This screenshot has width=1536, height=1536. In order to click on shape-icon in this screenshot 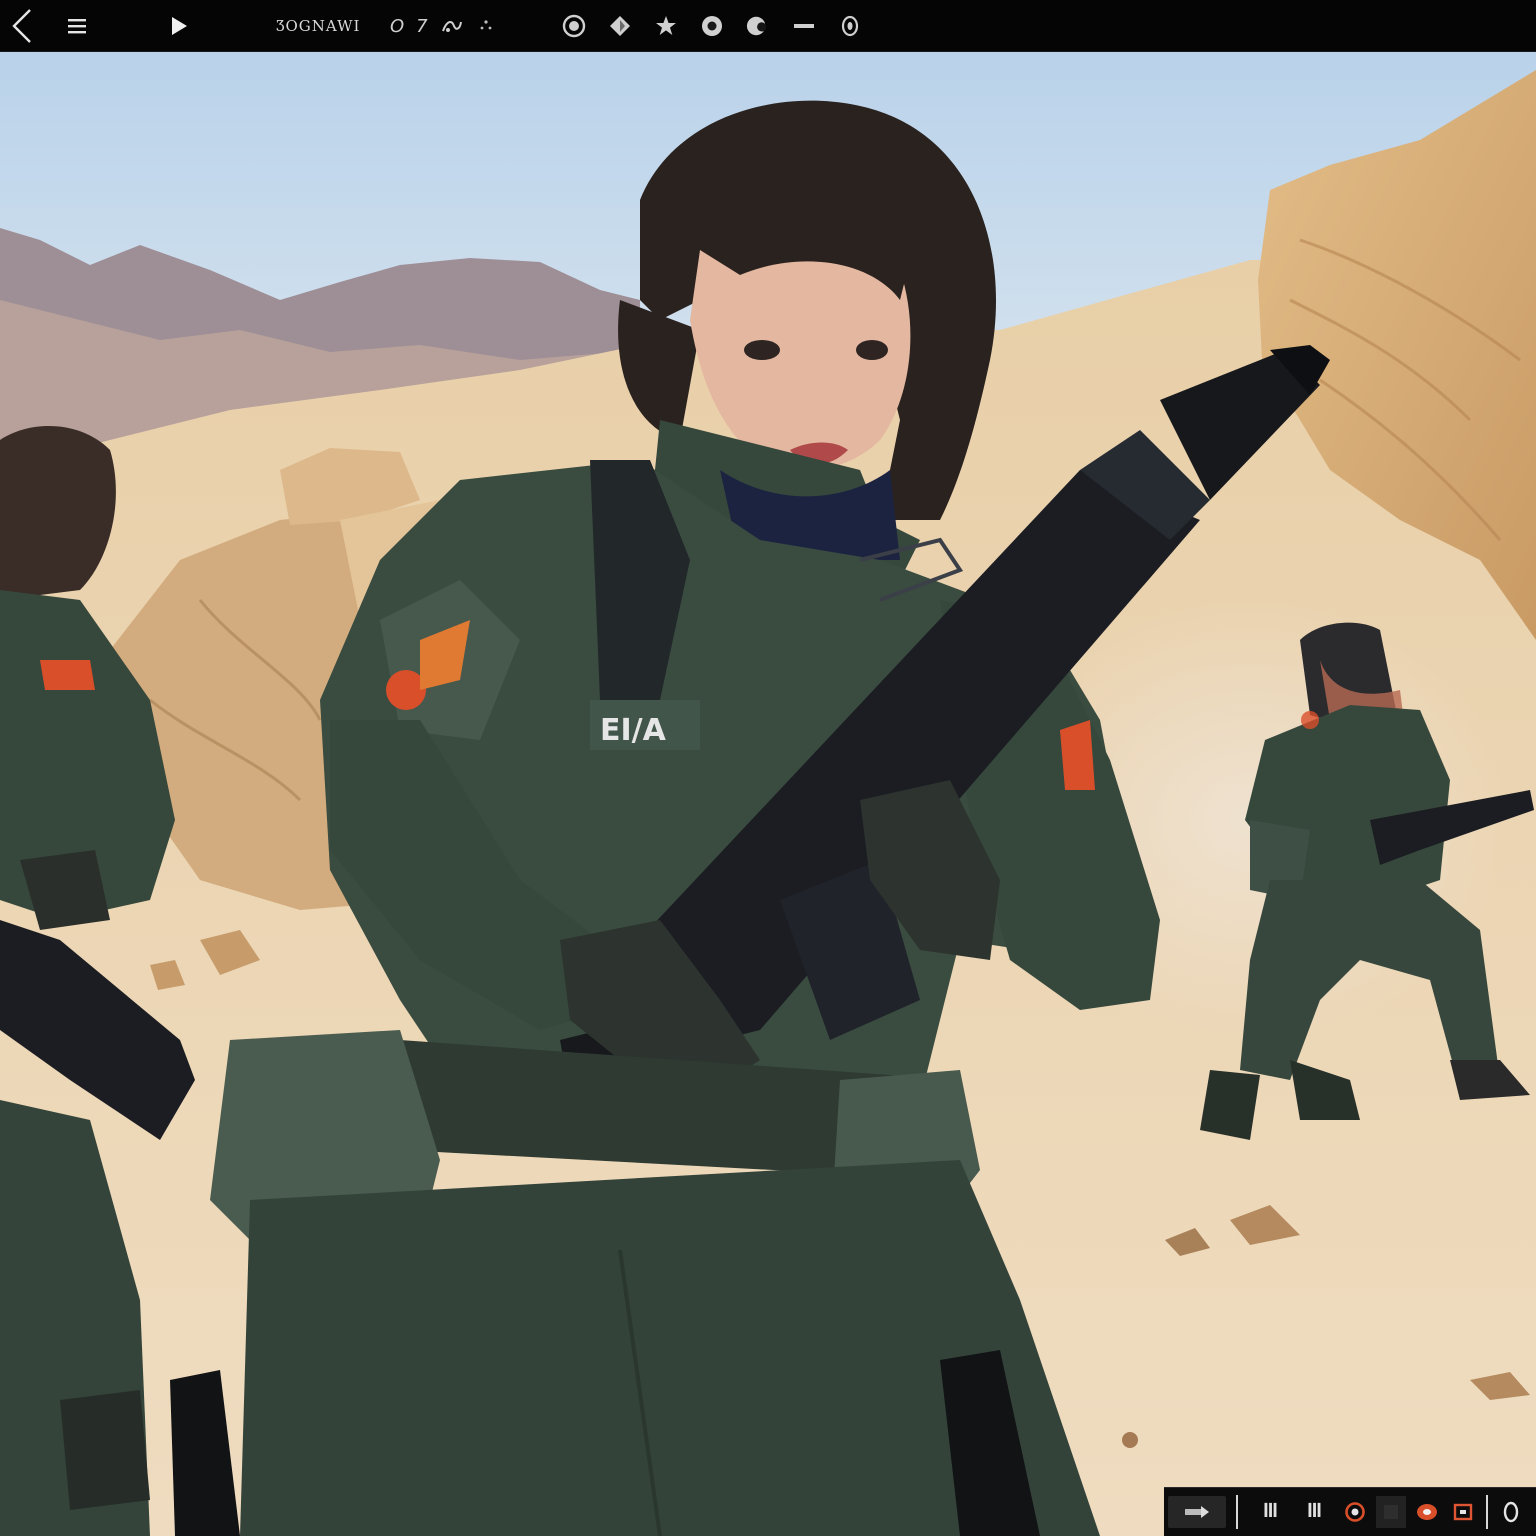, I will do `click(620, 26)`.